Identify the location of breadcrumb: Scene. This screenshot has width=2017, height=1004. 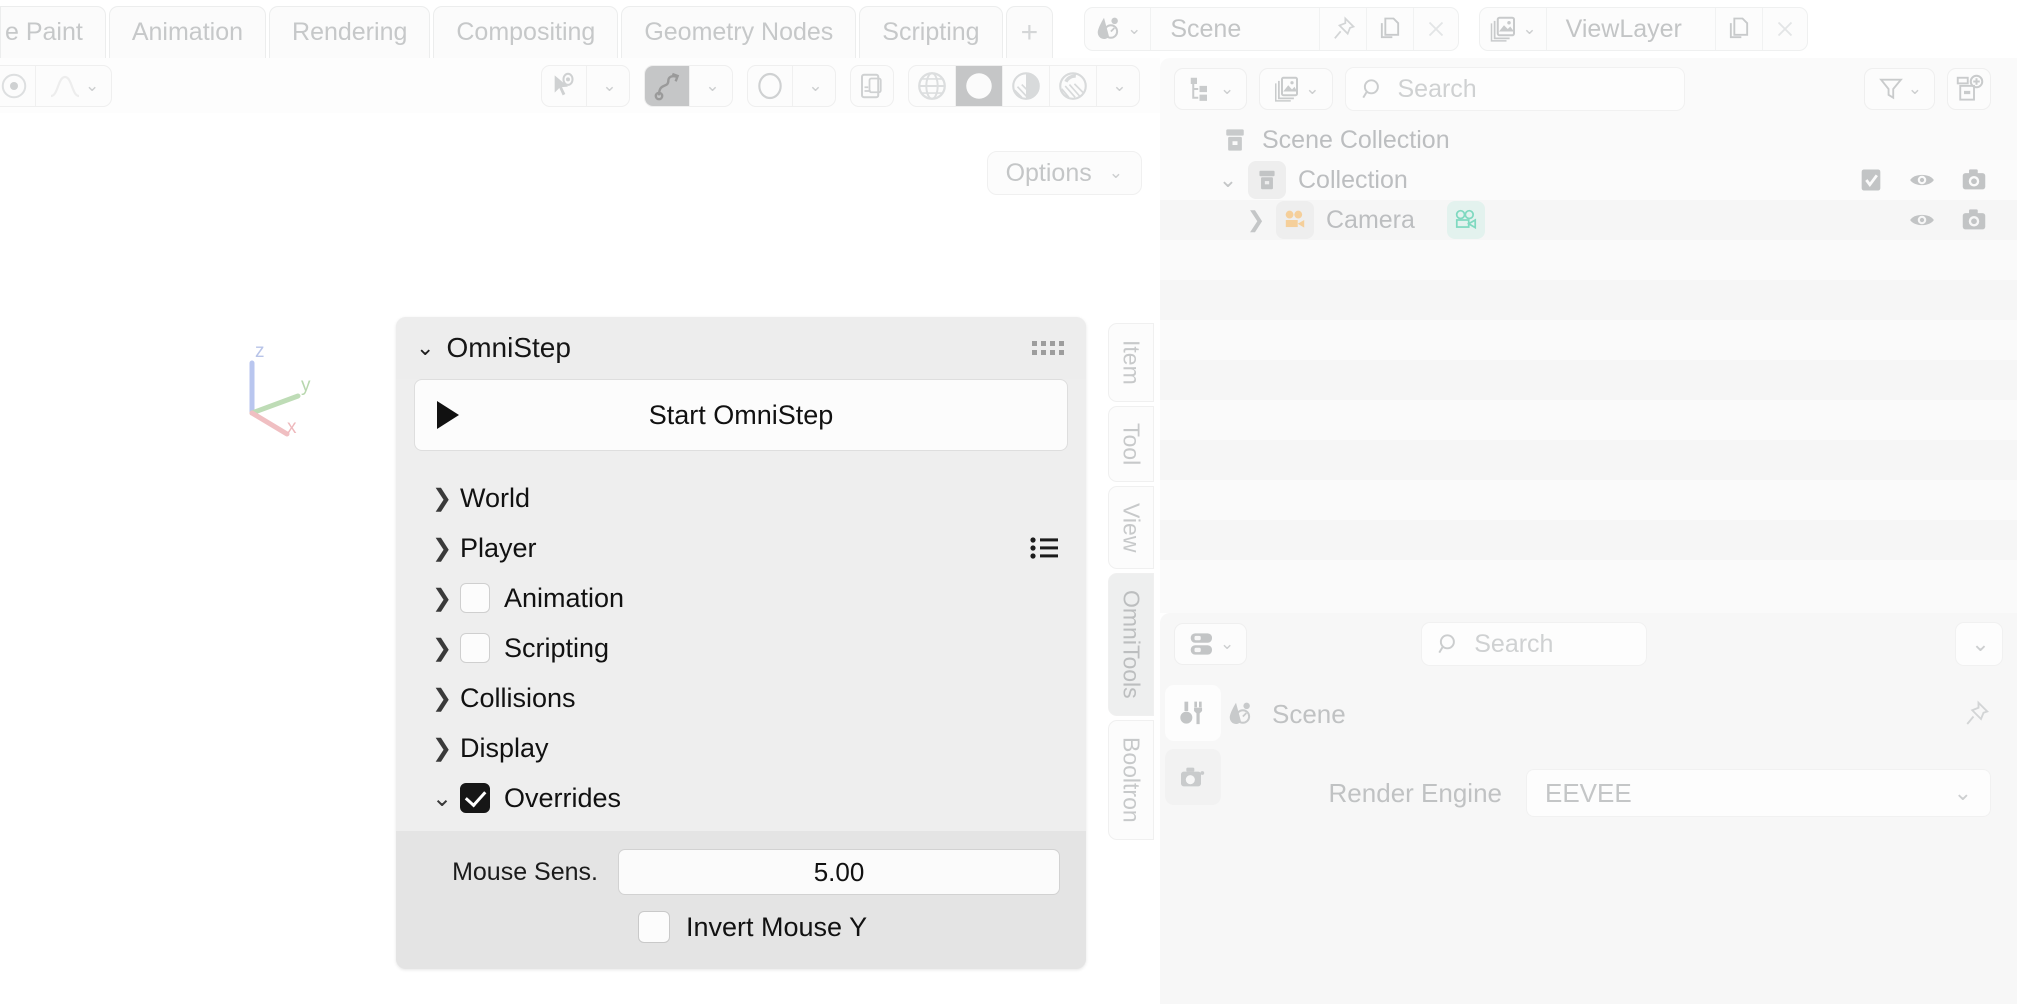
(1621, 714).